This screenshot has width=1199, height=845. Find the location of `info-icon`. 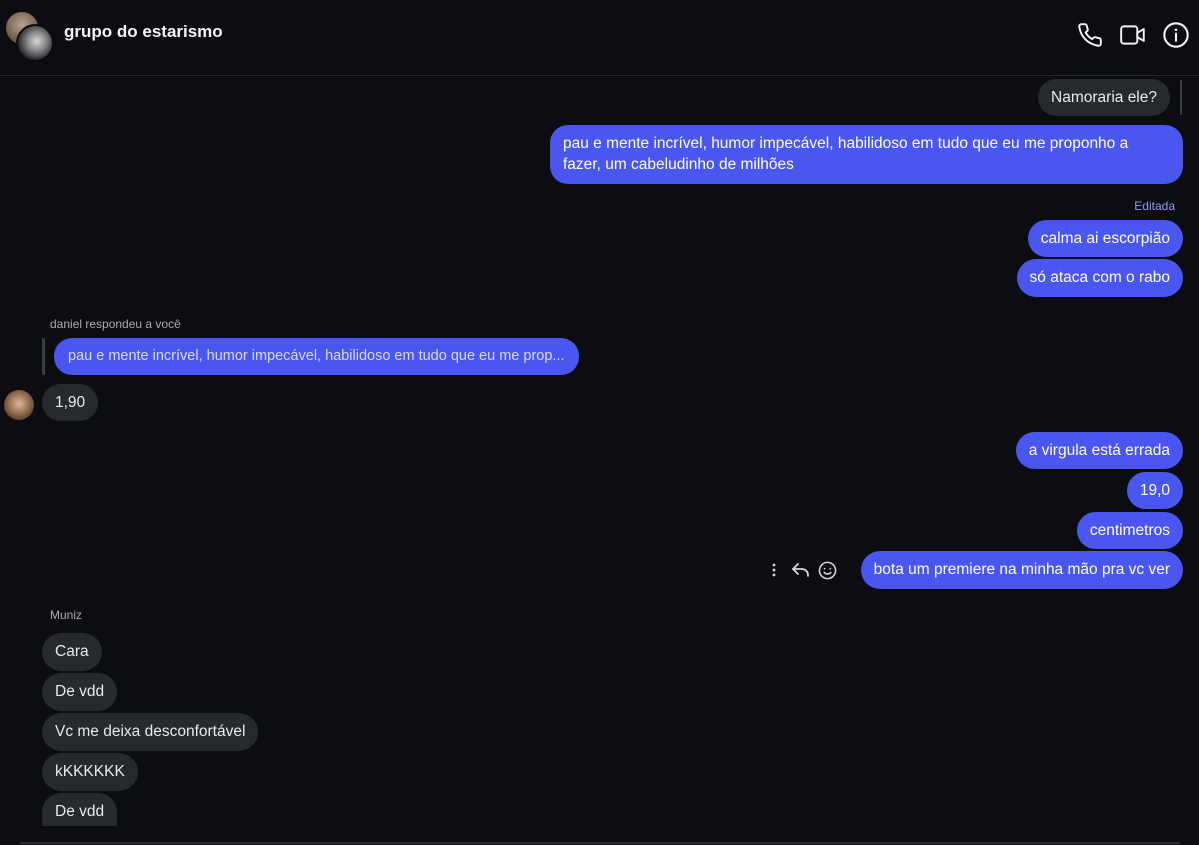

info-icon is located at coordinates (1176, 35).